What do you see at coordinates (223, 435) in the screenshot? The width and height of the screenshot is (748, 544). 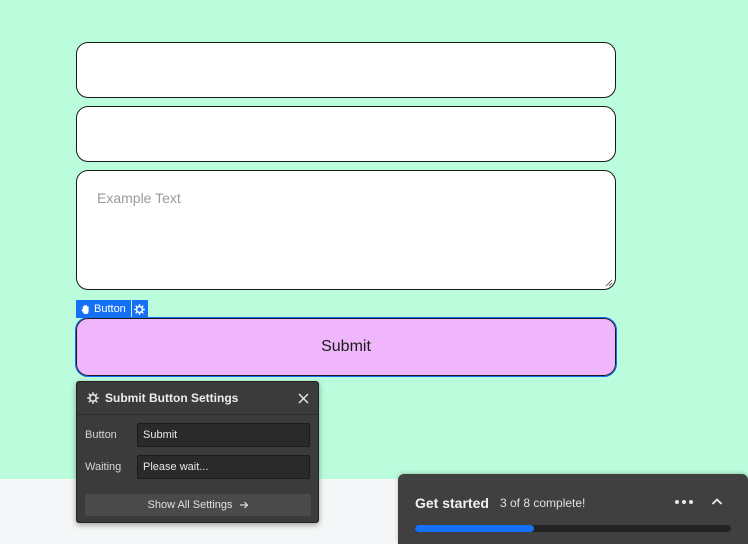 I see `button-text-input: Submit` at bounding box center [223, 435].